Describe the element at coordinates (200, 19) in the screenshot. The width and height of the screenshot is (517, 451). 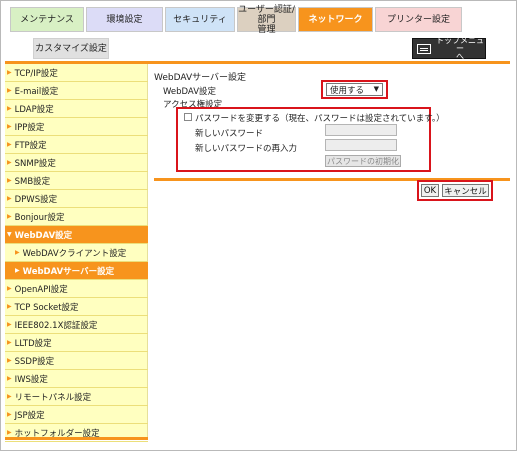
I see `tab-security: セキュリティ` at that location.